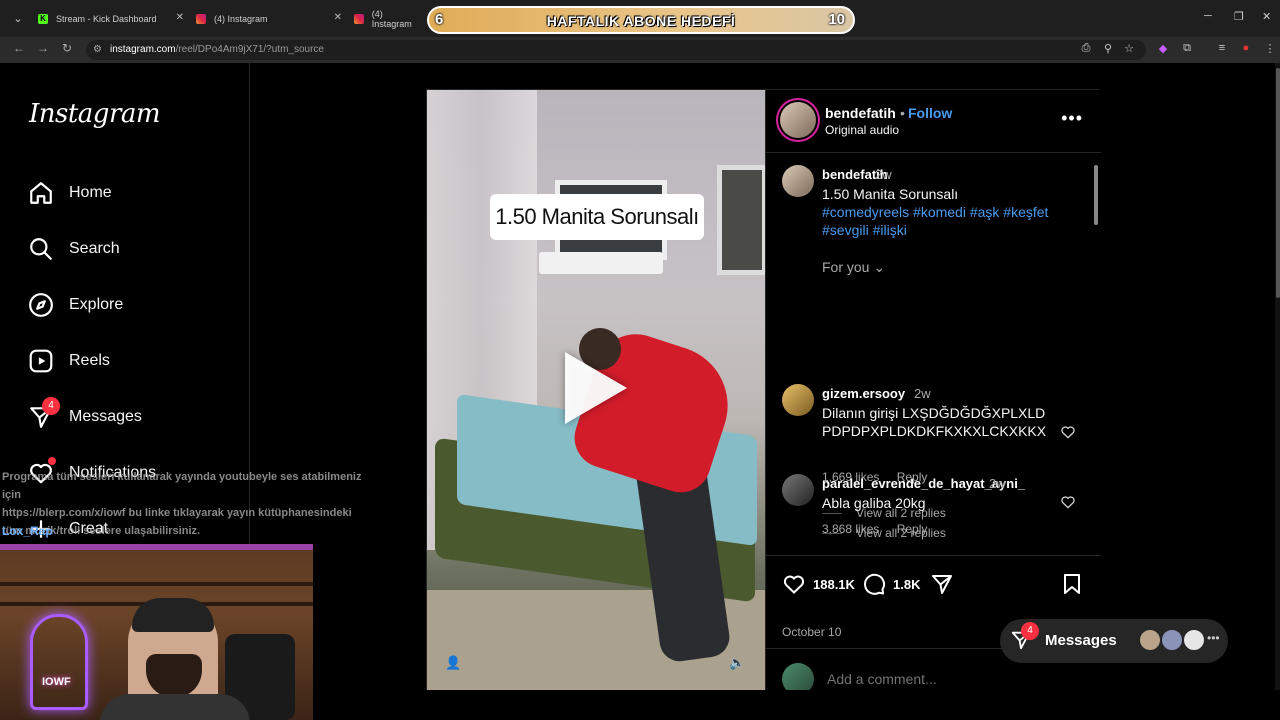  Describe the element at coordinates (67, 48) in the screenshot. I see `reload-icon: ↻` at that location.